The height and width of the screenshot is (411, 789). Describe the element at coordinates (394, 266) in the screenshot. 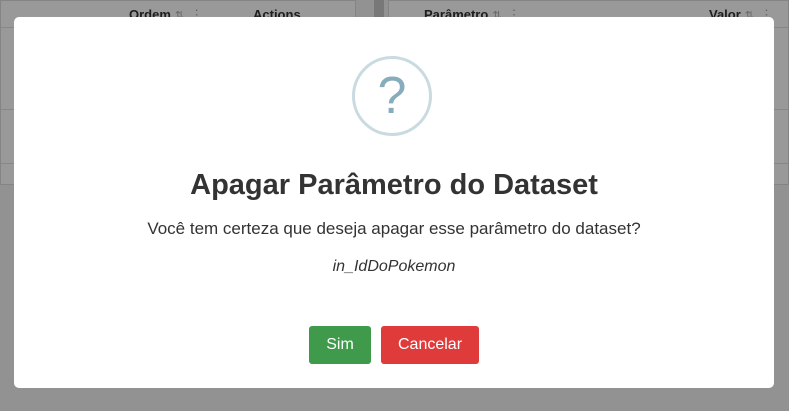

I see `parameter-name: in_IdDoPokemon` at that location.